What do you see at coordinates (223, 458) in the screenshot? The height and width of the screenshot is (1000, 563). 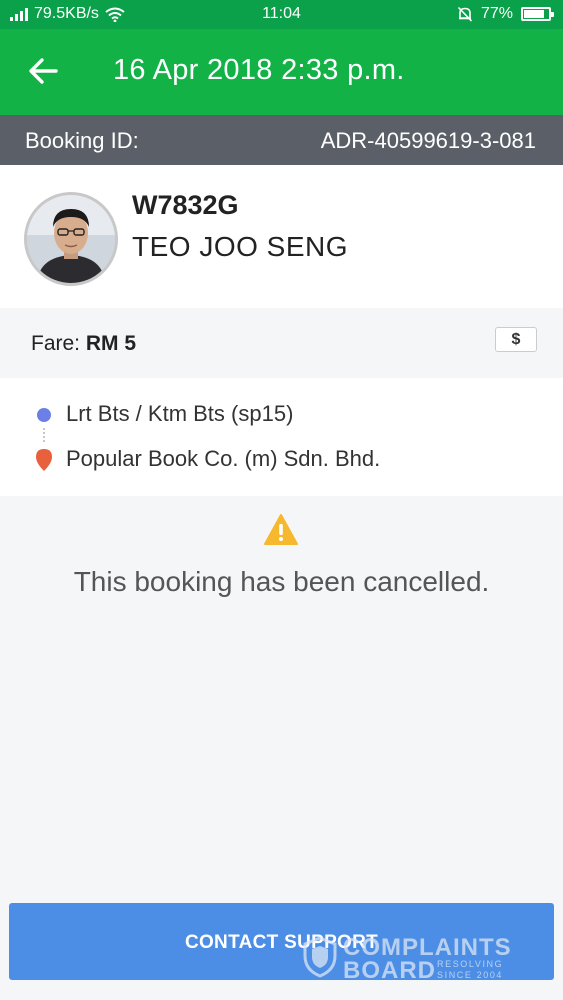 I see `dropoff-location: Popular Book Co. (m) Sdn. Bhd.` at bounding box center [223, 458].